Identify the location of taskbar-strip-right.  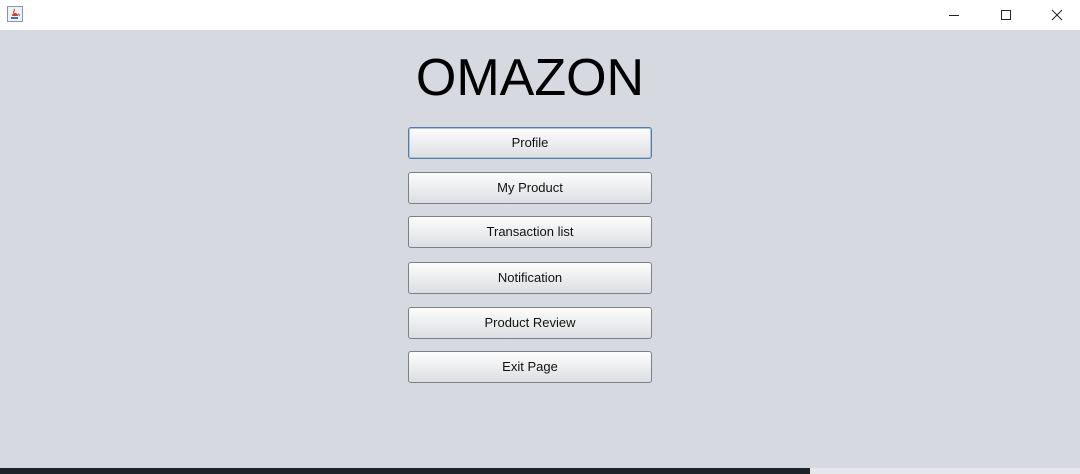
(945, 471).